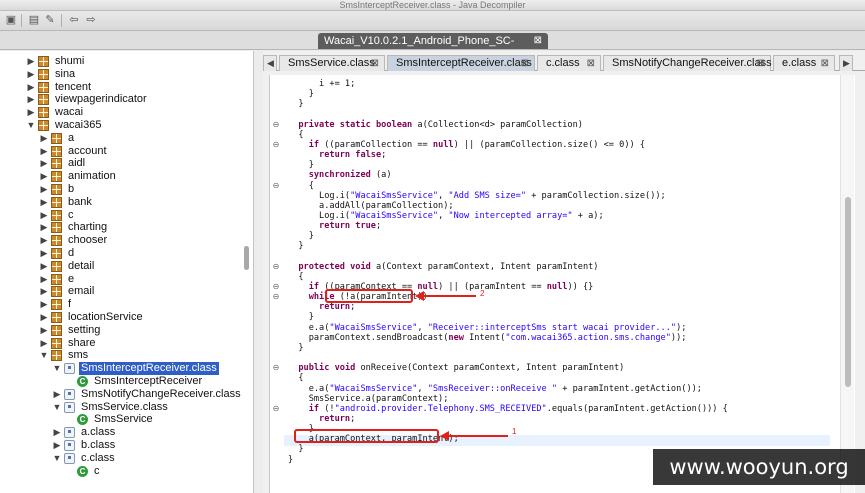  Describe the element at coordinates (84, 329) in the screenshot. I see `tree-node-label: setting` at that location.